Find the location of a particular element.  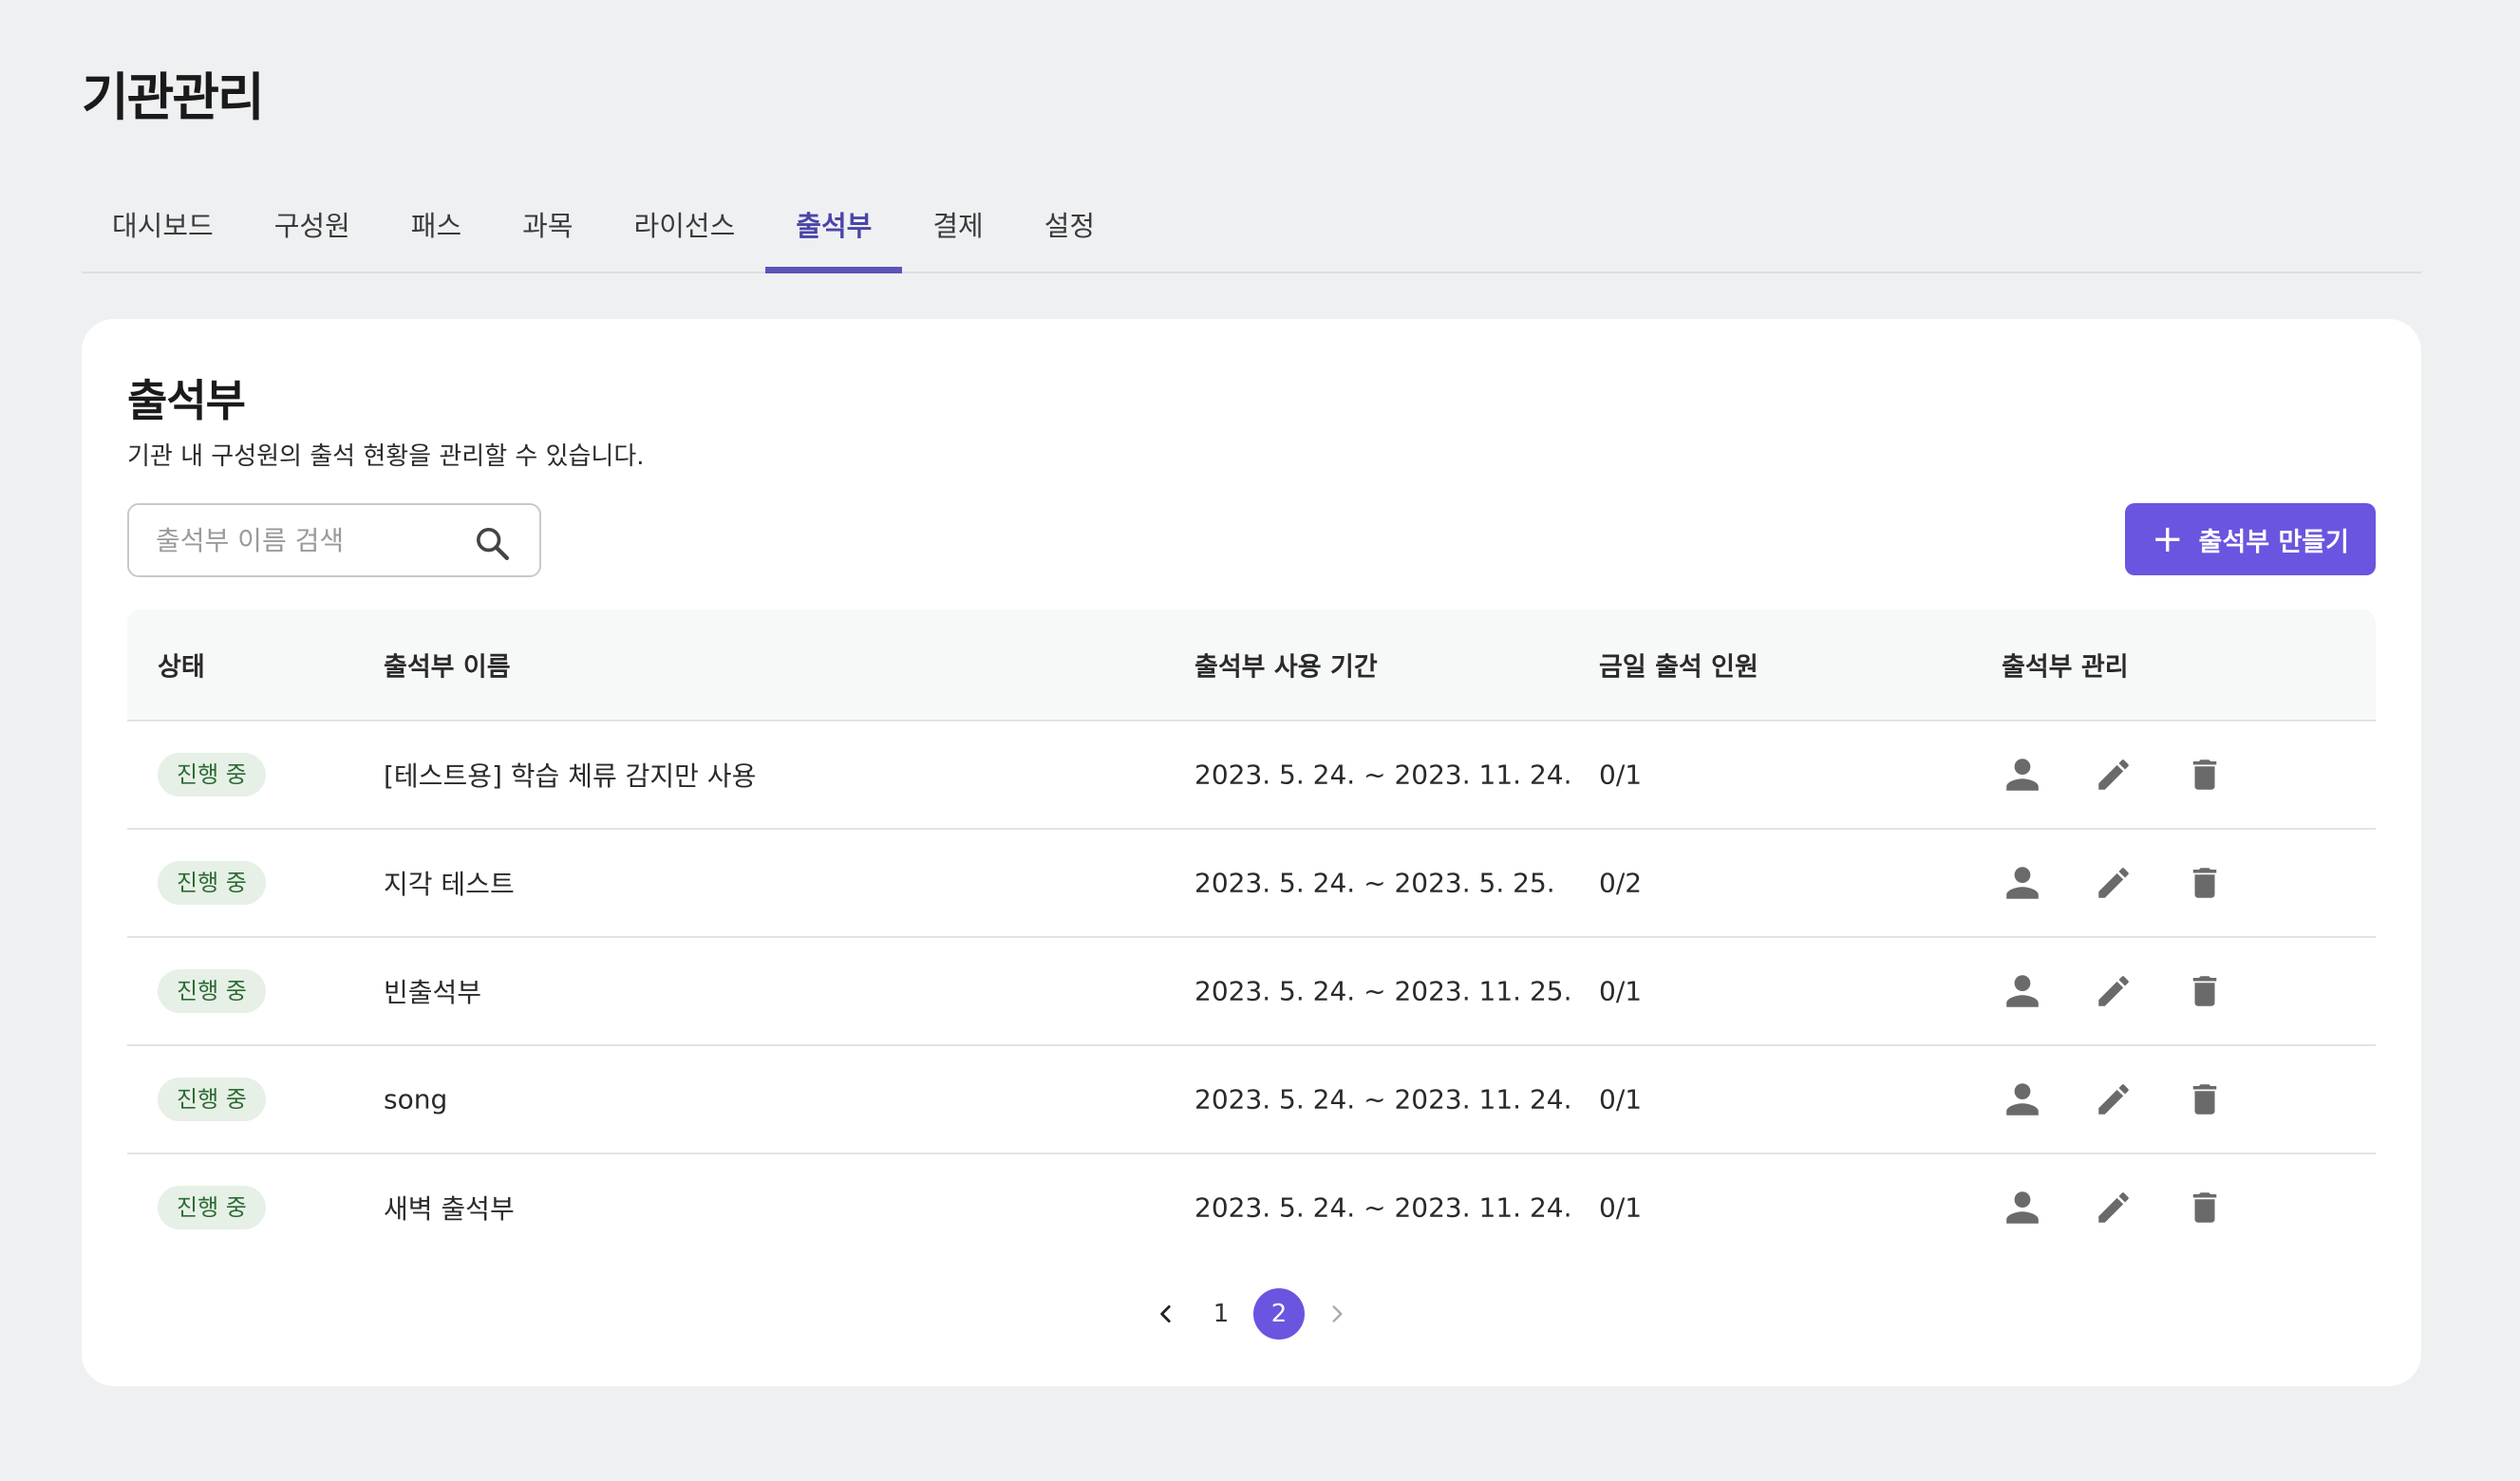

table-row: 진행 중 빈출석부 2023. 5. 24. ~ 2023. 11. 25. 0/1 is located at coordinates (1251, 992).